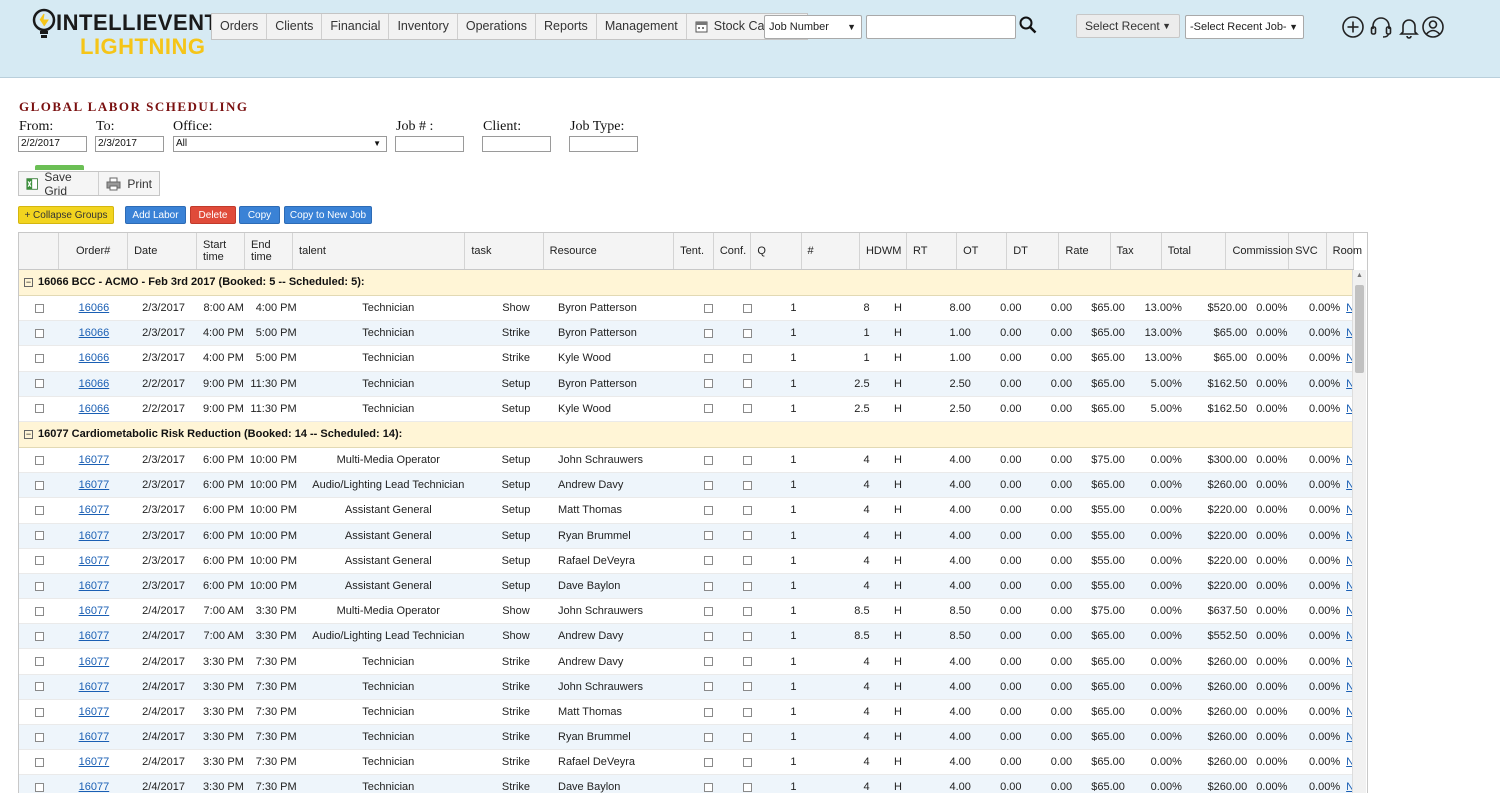 The image size is (1500, 793). Describe the element at coordinates (1244, 27) in the screenshot. I see `recent-job-select: -Select Recent Job- ▼` at that location.